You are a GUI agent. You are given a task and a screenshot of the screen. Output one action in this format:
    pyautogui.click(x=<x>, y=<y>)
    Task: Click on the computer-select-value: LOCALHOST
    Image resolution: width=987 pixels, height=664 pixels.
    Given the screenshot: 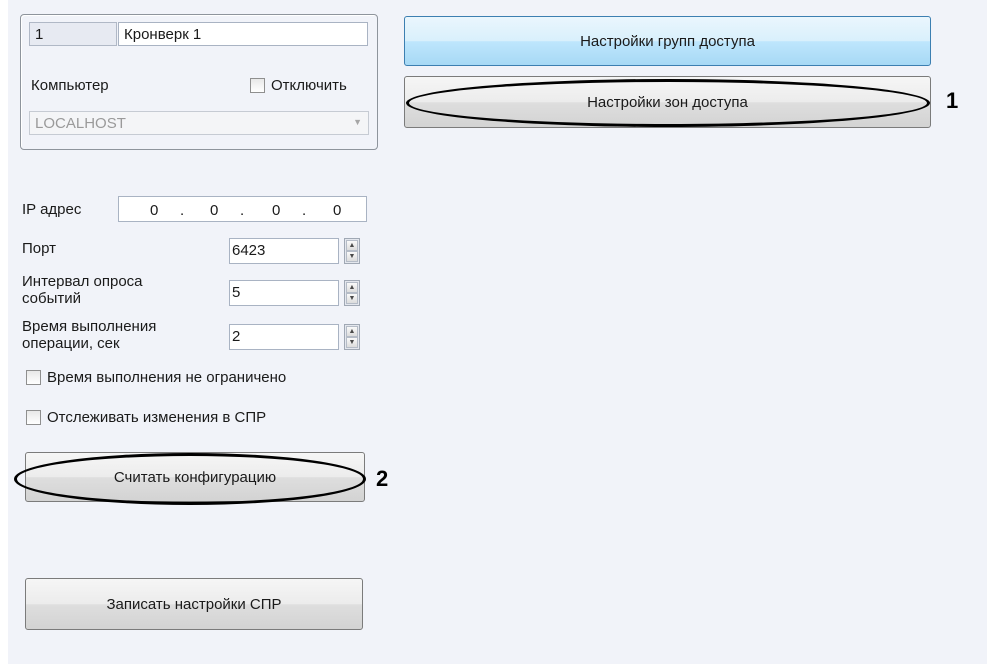 What is the action you would take?
    pyautogui.click(x=80, y=123)
    